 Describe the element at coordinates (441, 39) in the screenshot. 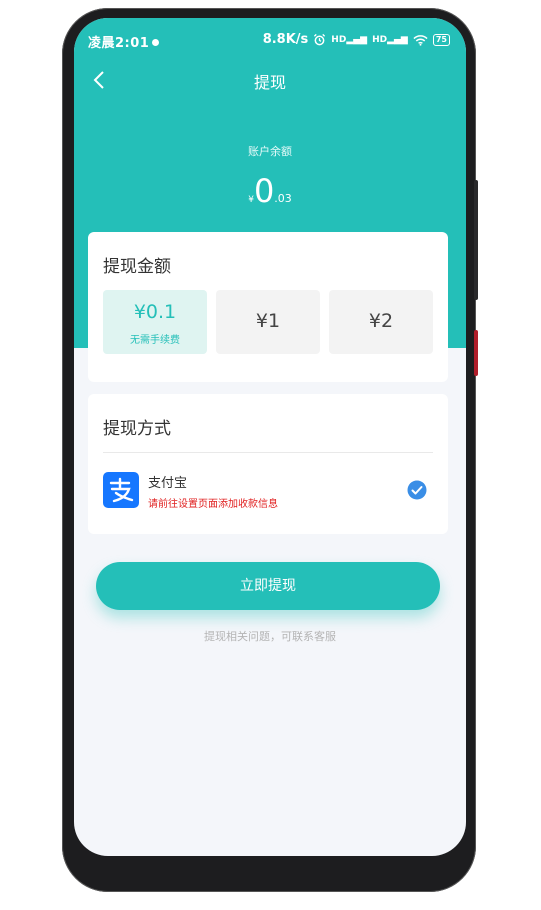

I see `battery-icon: 75` at that location.